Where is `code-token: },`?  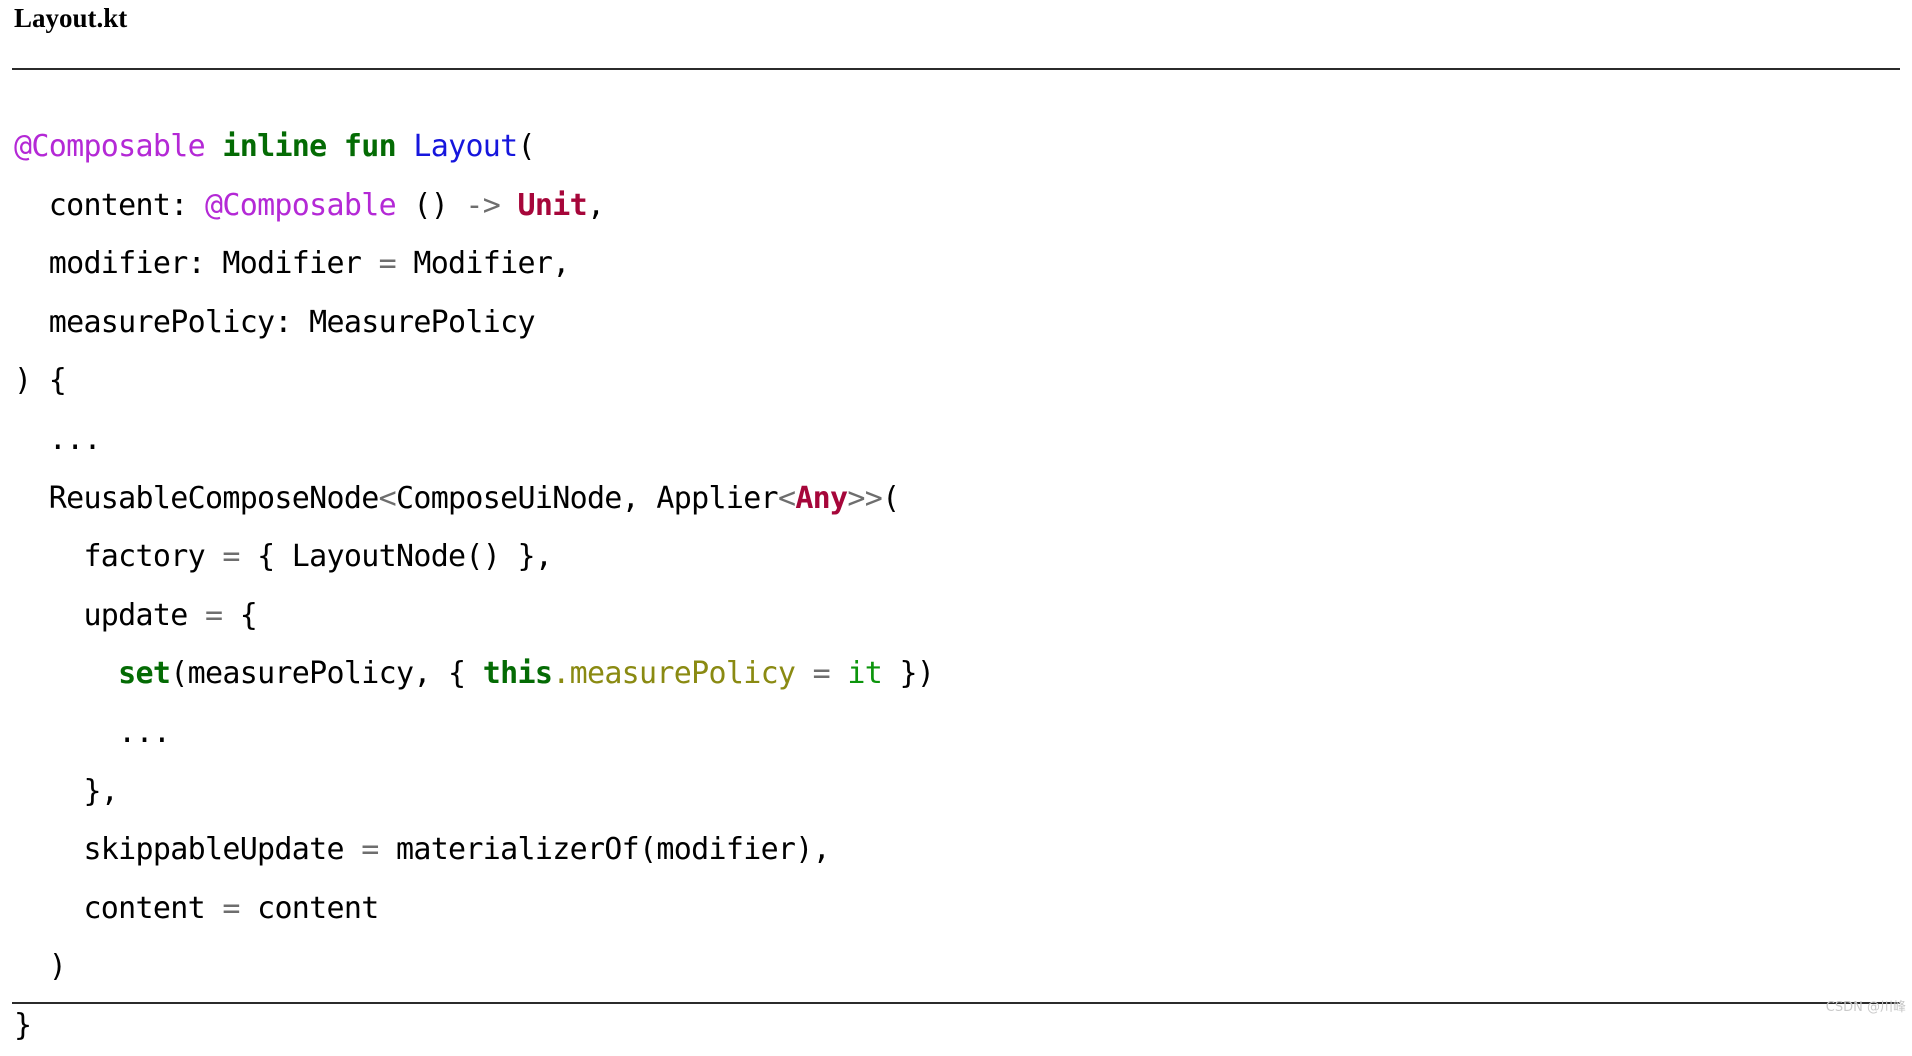 code-token: }, is located at coordinates (66, 791).